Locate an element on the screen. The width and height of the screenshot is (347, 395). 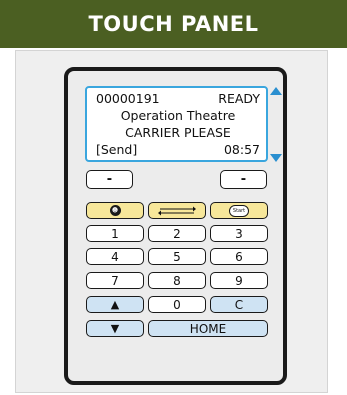
key-2-label: 2 is located at coordinates (177, 233).